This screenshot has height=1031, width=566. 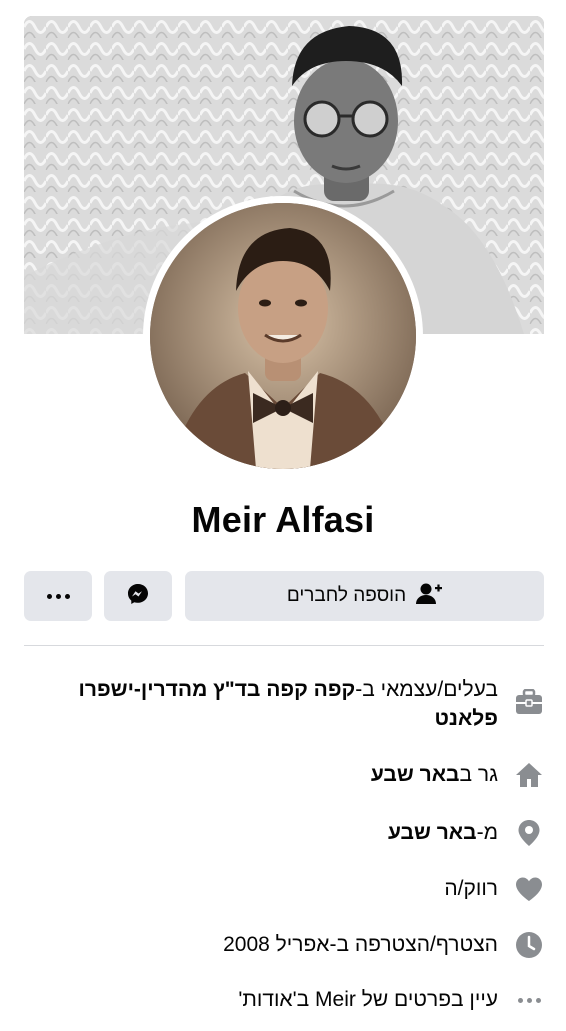 I want to click on lives-prefix: גר ב, so click(x=479, y=774).